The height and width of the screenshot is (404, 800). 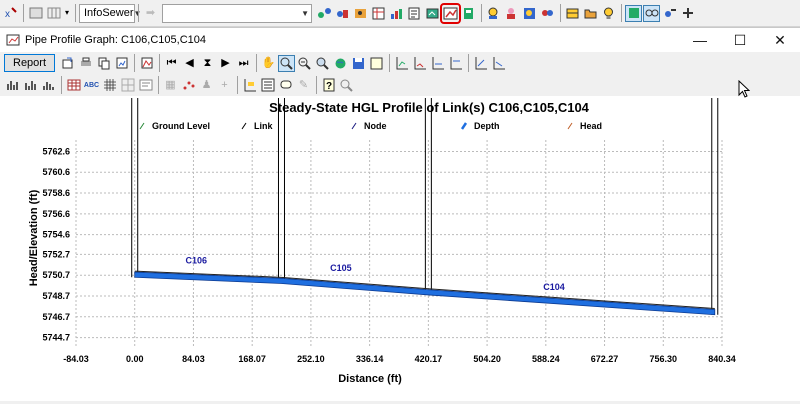 What do you see at coordinates (376, 63) in the screenshot?
I see `select-box-icon` at bounding box center [376, 63].